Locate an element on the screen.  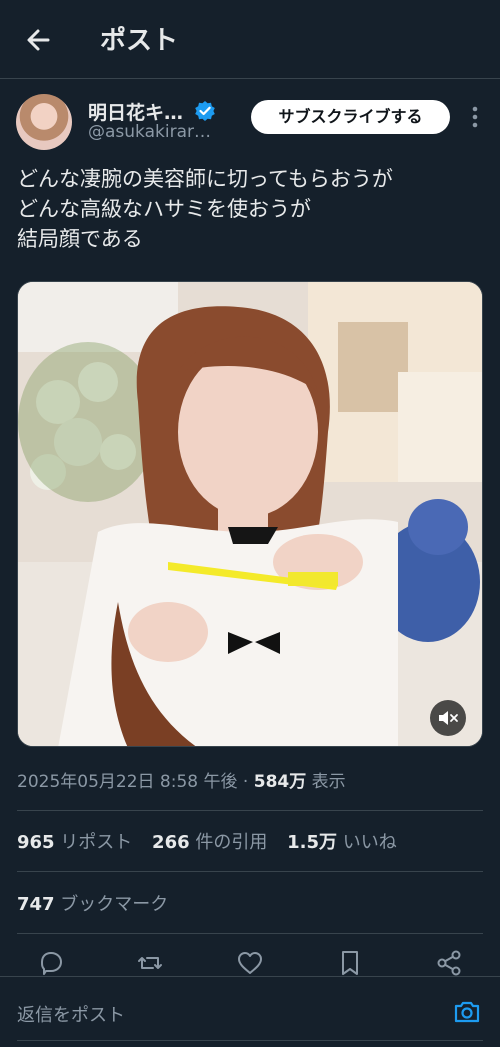
repost-count: 965 is located at coordinates (36, 842).